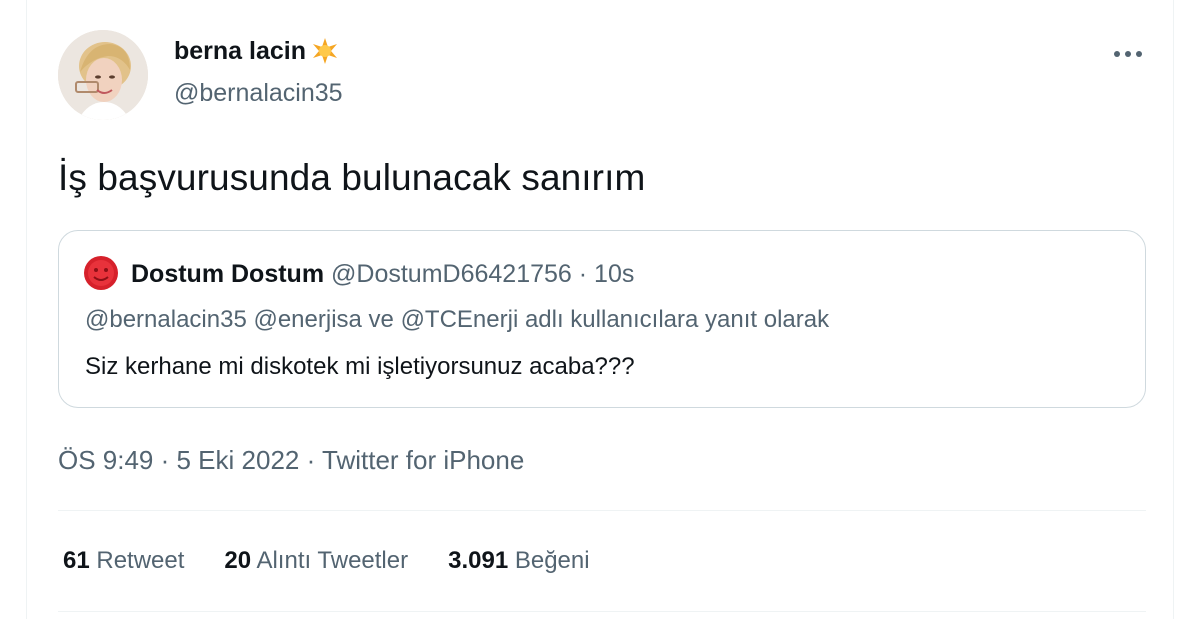  What do you see at coordinates (352, 177) in the screenshot?
I see `tweet-text: İş başvurusunda bulunacak sanırım` at bounding box center [352, 177].